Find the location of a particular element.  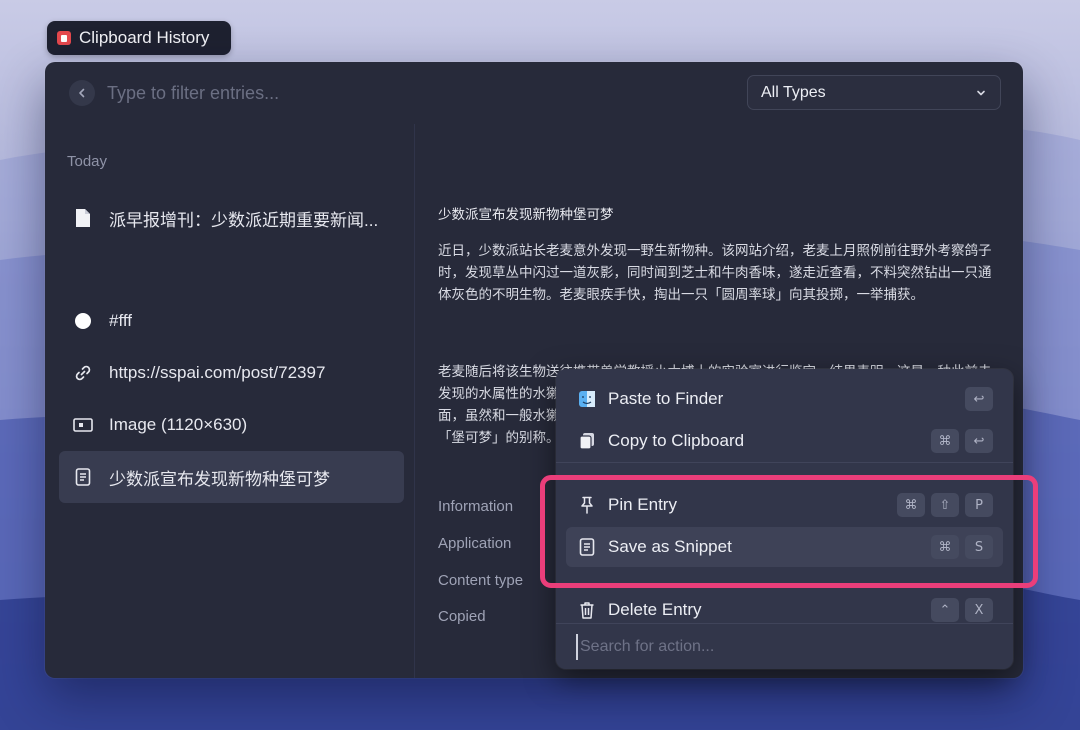

pin-icon is located at coordinates (587, 505).